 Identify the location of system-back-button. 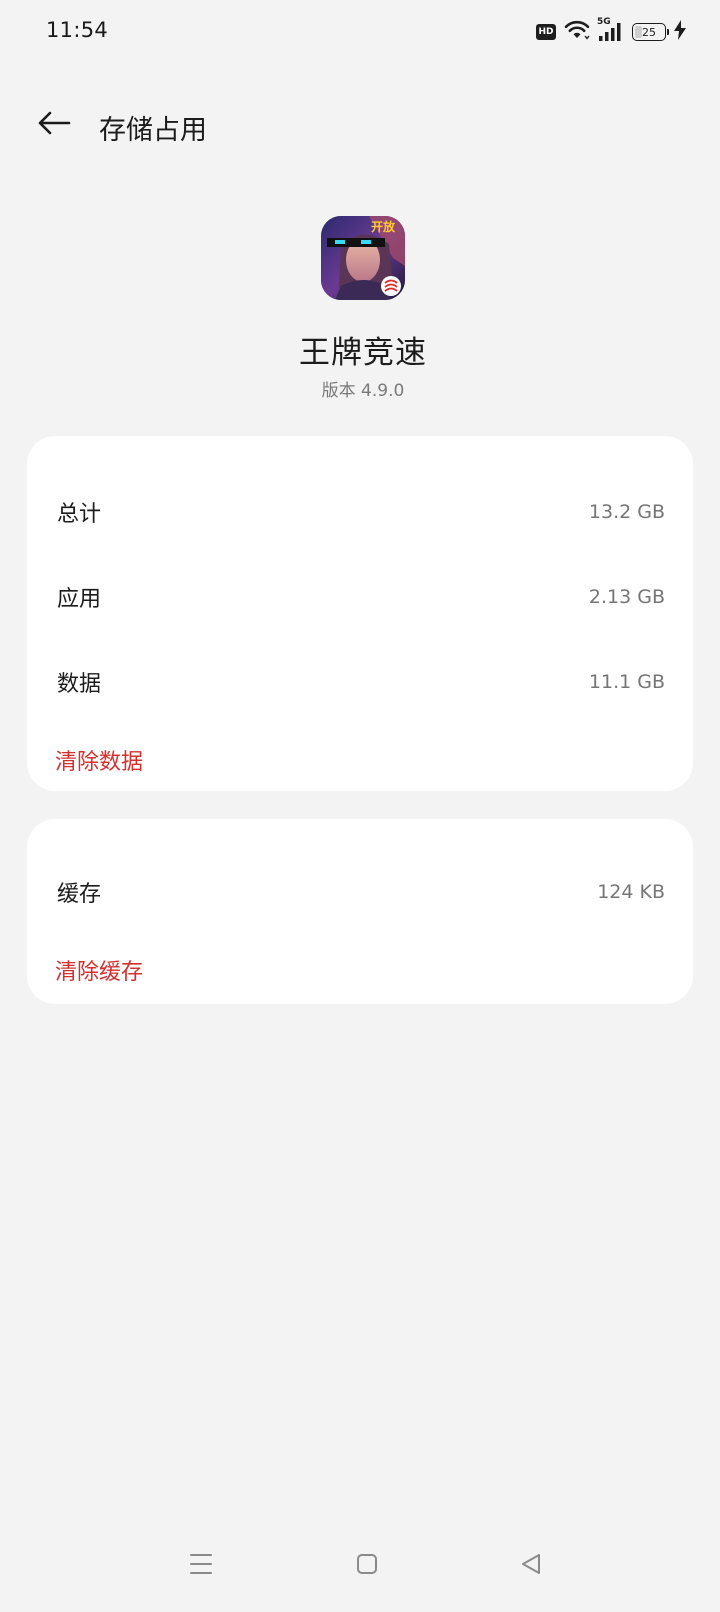
(531, 1566).